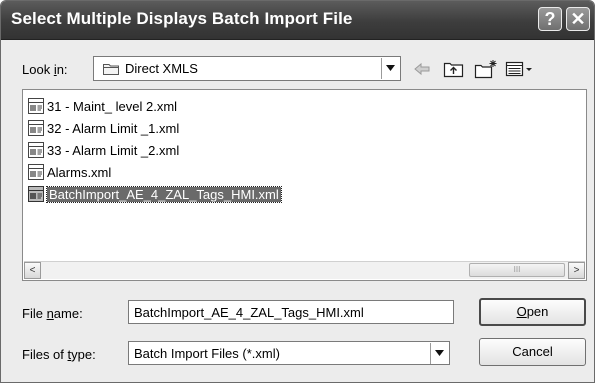 The width and height of the screenshot is (595, 383). What do you see at coordinates (161, 68) in the screenshot?
I see `look-in-value: Direct XMLS` at bounding box center [161, 68].